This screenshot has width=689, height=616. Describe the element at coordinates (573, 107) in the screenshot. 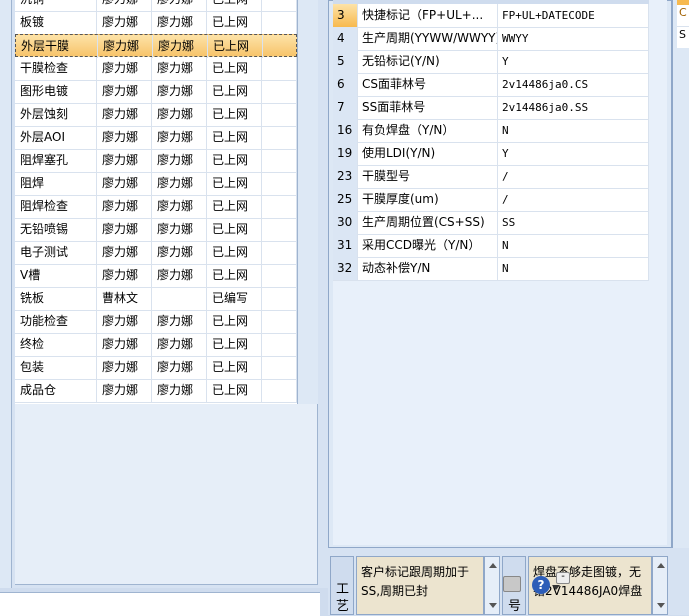

I see `parameter-value-cell: 2v14486ja0.SS` at that location.